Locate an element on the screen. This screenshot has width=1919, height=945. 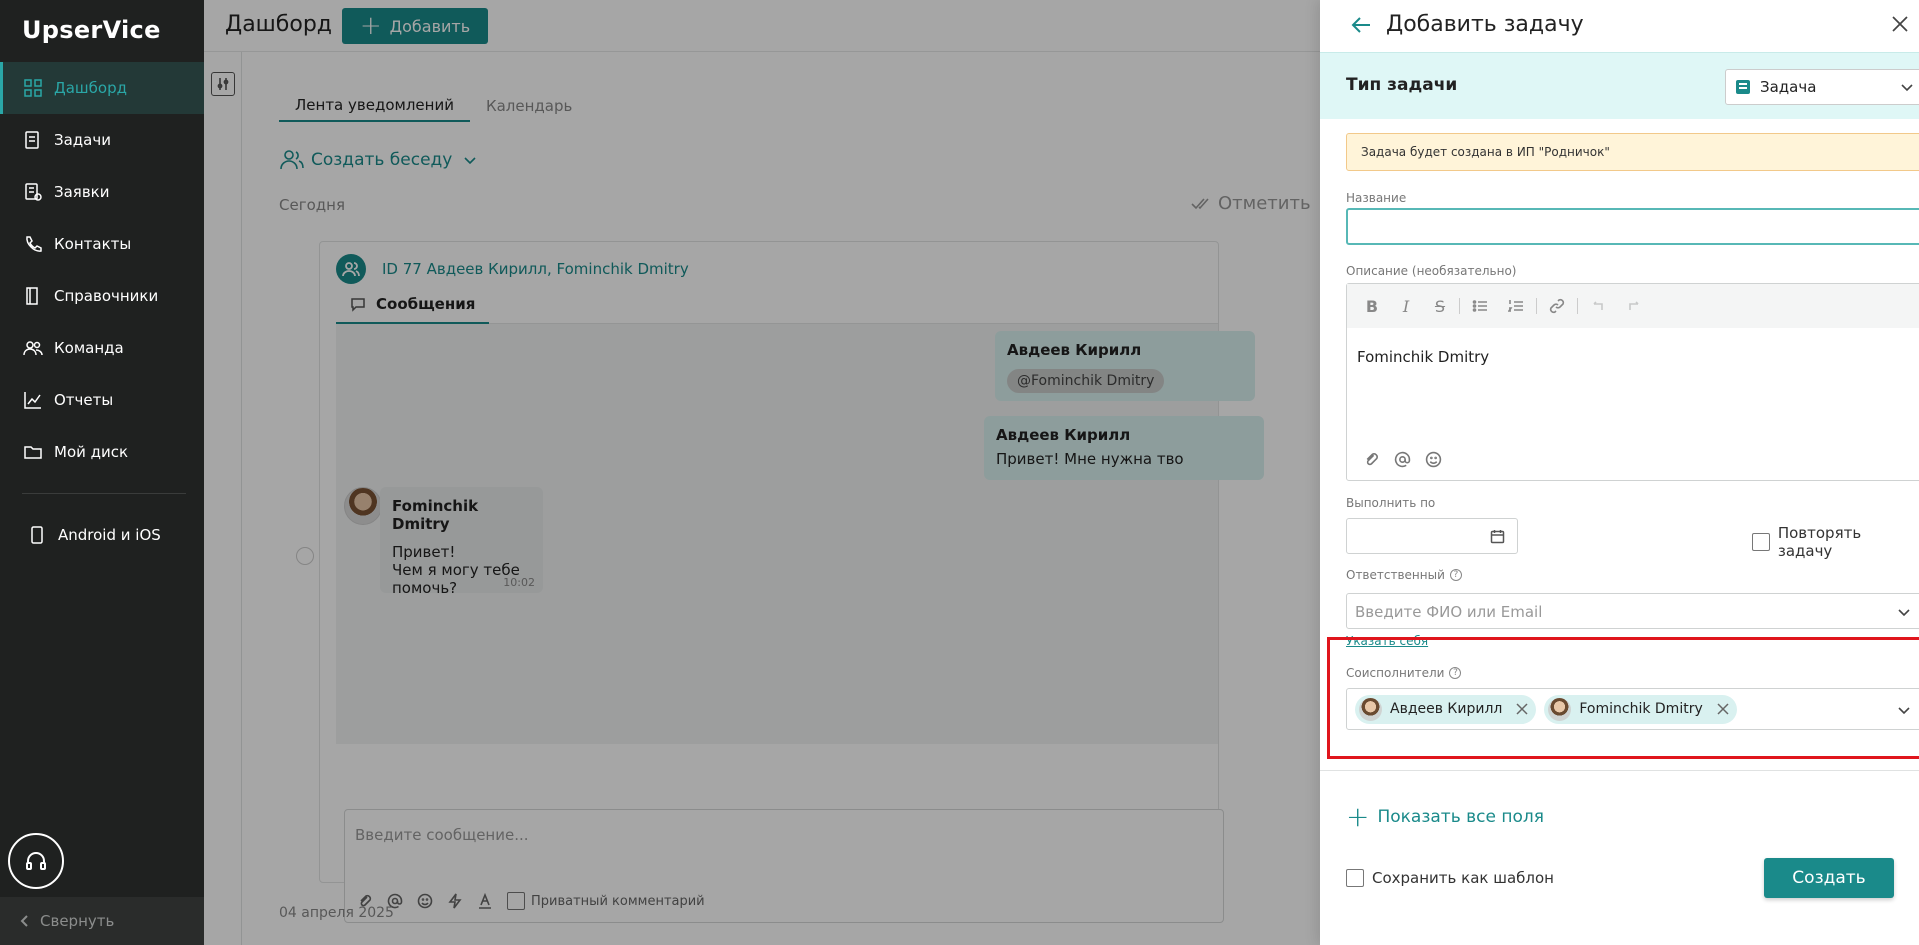
help-icon: ? is located at coordinates (1455, 575).